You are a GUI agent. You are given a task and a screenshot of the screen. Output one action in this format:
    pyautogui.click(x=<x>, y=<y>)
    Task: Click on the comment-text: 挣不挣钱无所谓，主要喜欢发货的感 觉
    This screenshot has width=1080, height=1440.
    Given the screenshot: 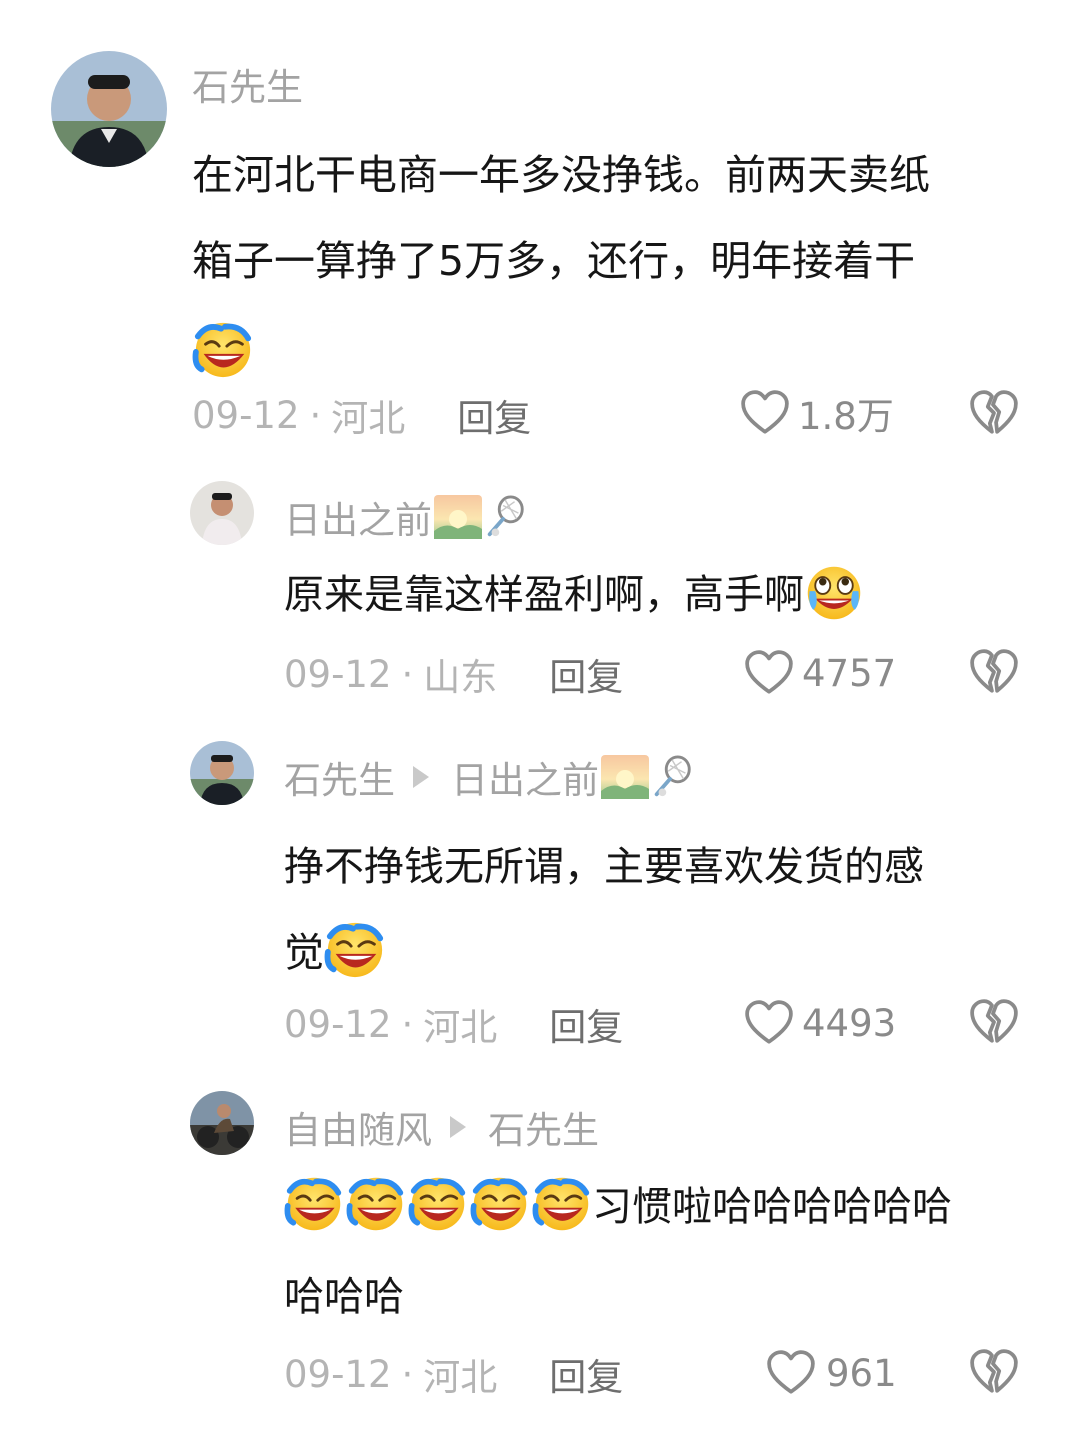 What is the action you would take?
    pyautogui.click(x=604, y=910)
    